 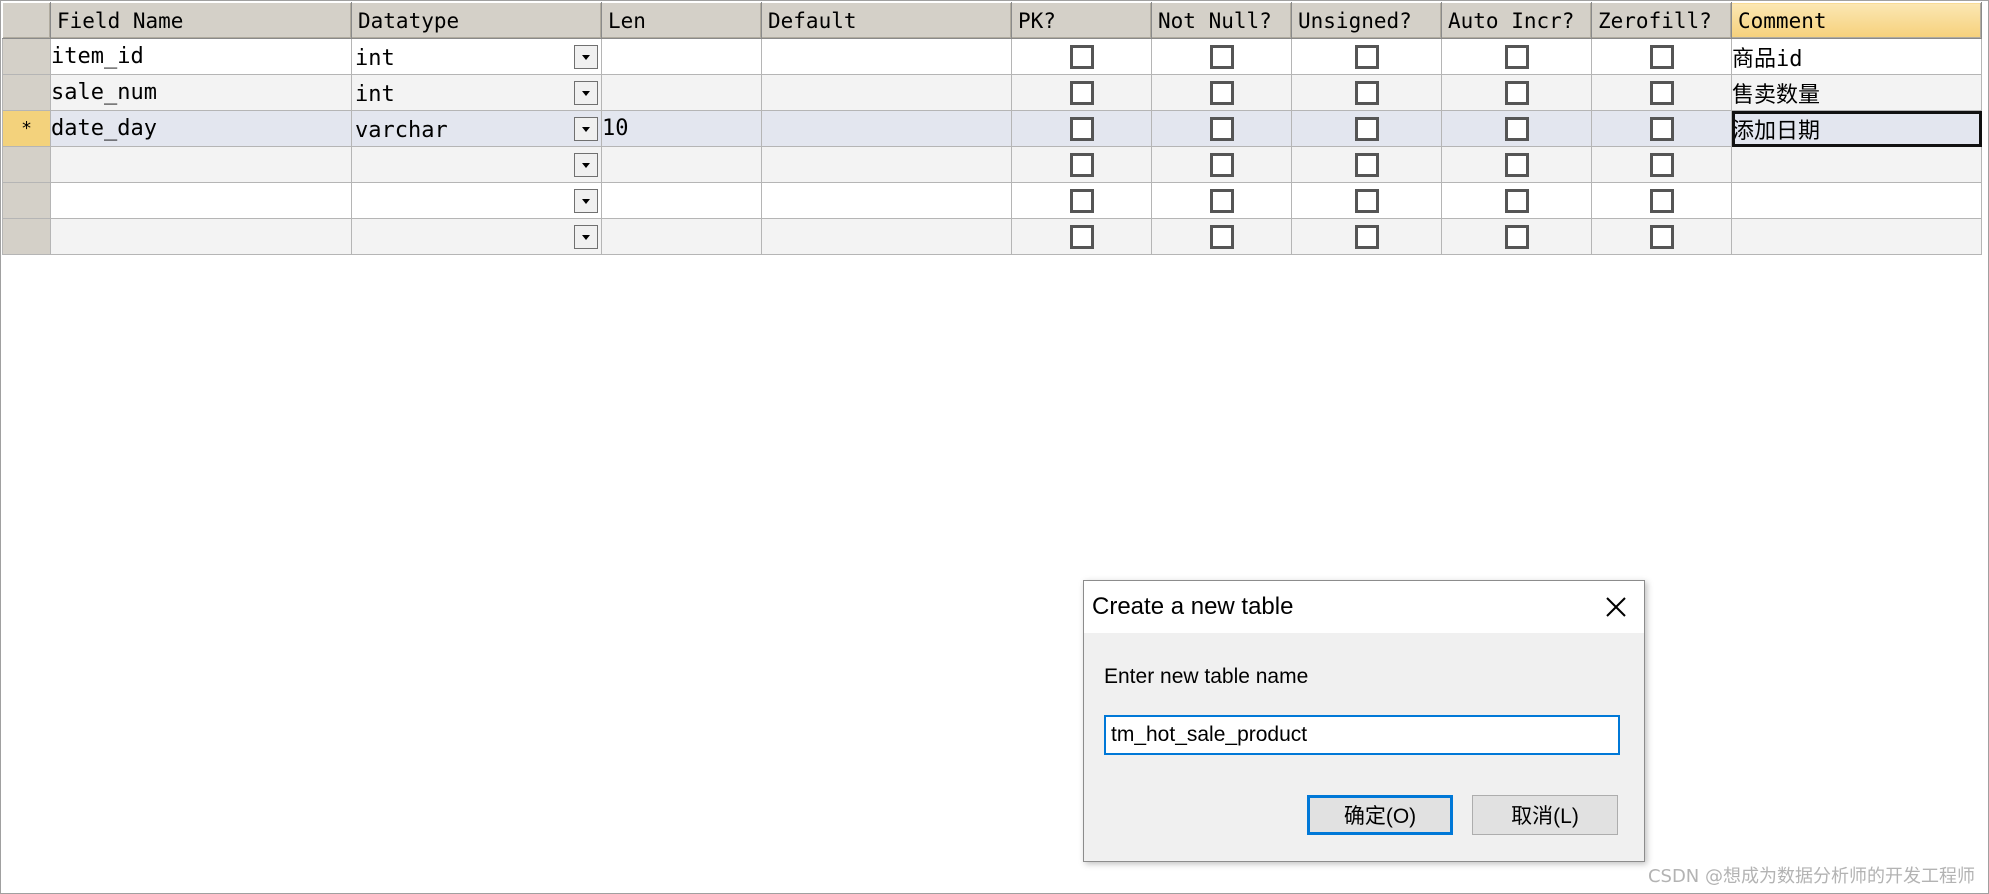 What do you see at coordinates (26, 20) in the screenshot?
I see `row-selector-header` at bounding box center [26, 20].